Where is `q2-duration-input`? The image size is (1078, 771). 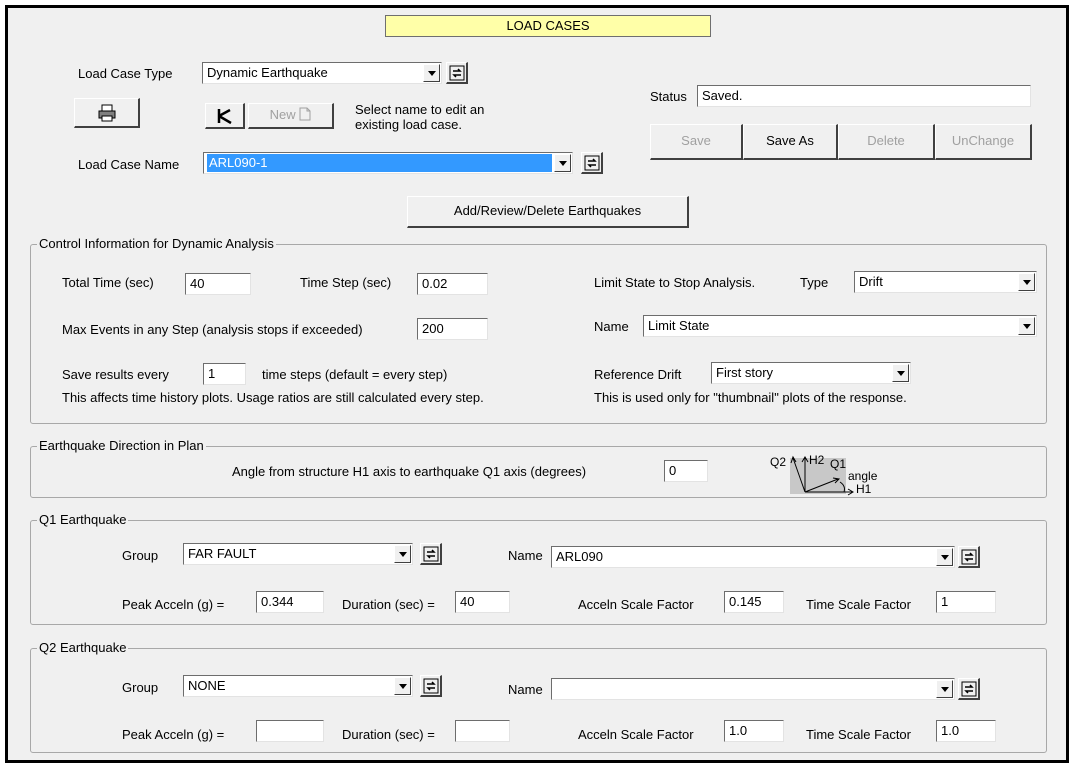 q2-duration-input is located at coordinates (482, 731).